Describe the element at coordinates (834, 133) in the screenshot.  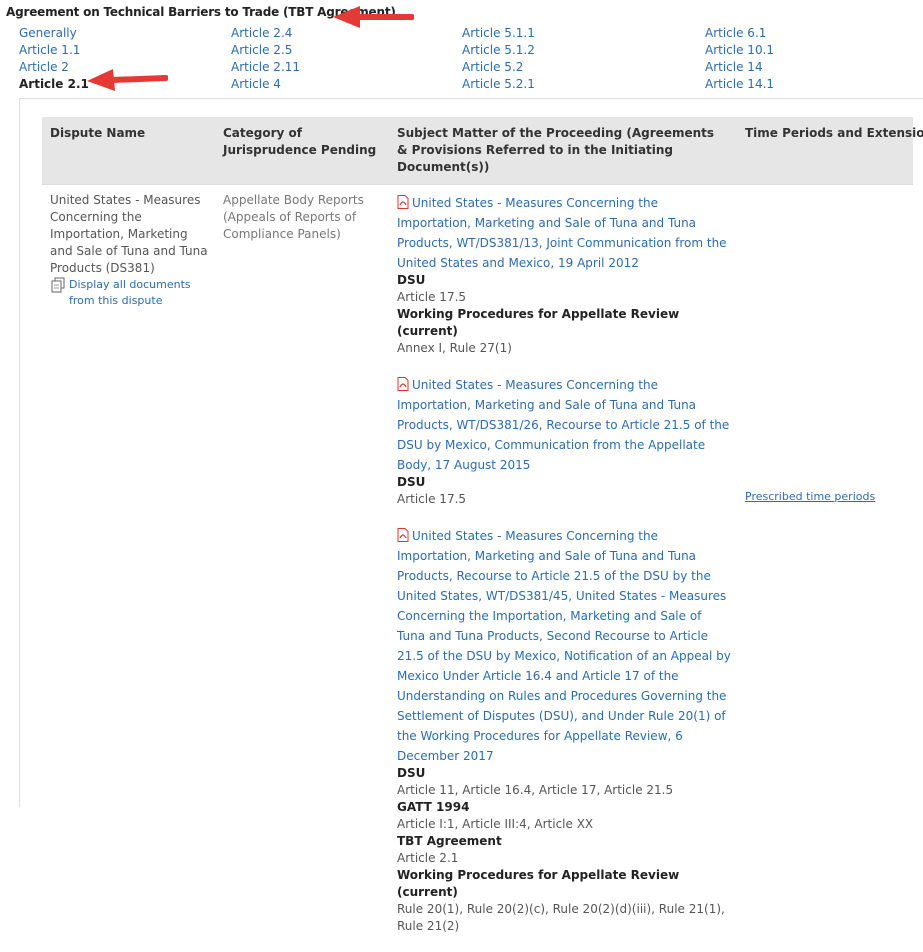
I see `header-time-periods: Time Periods and Extensions` at that location.